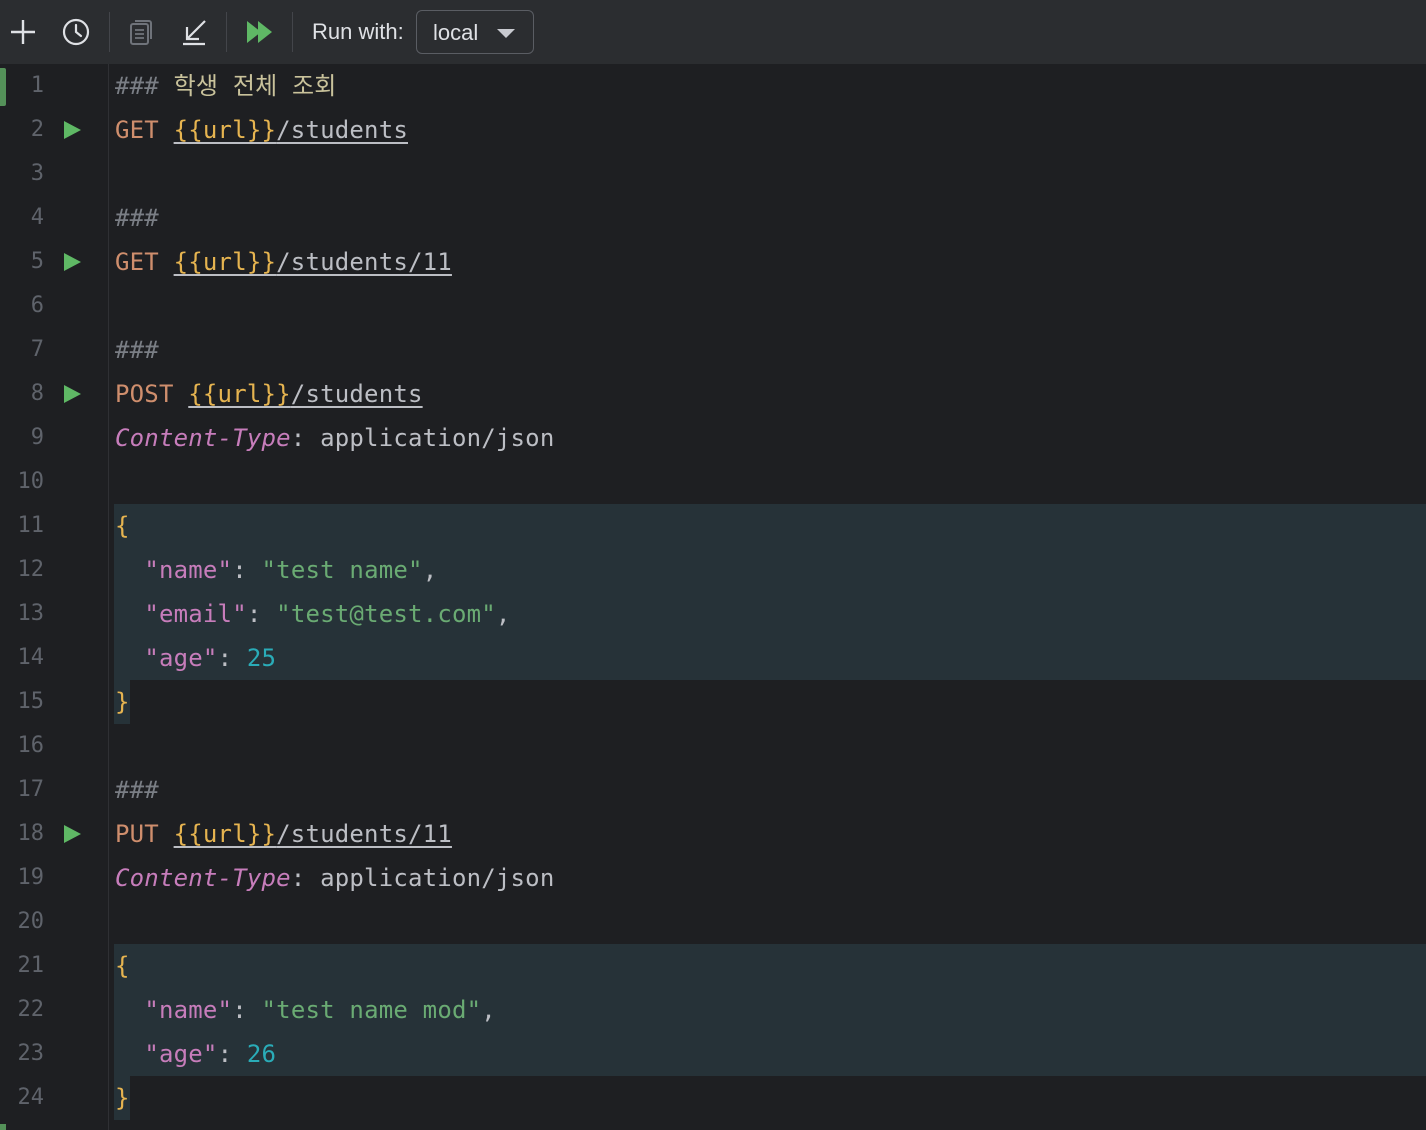  I want to click on code-line: 13 "email": "test@test.com",, so click(713, 614).